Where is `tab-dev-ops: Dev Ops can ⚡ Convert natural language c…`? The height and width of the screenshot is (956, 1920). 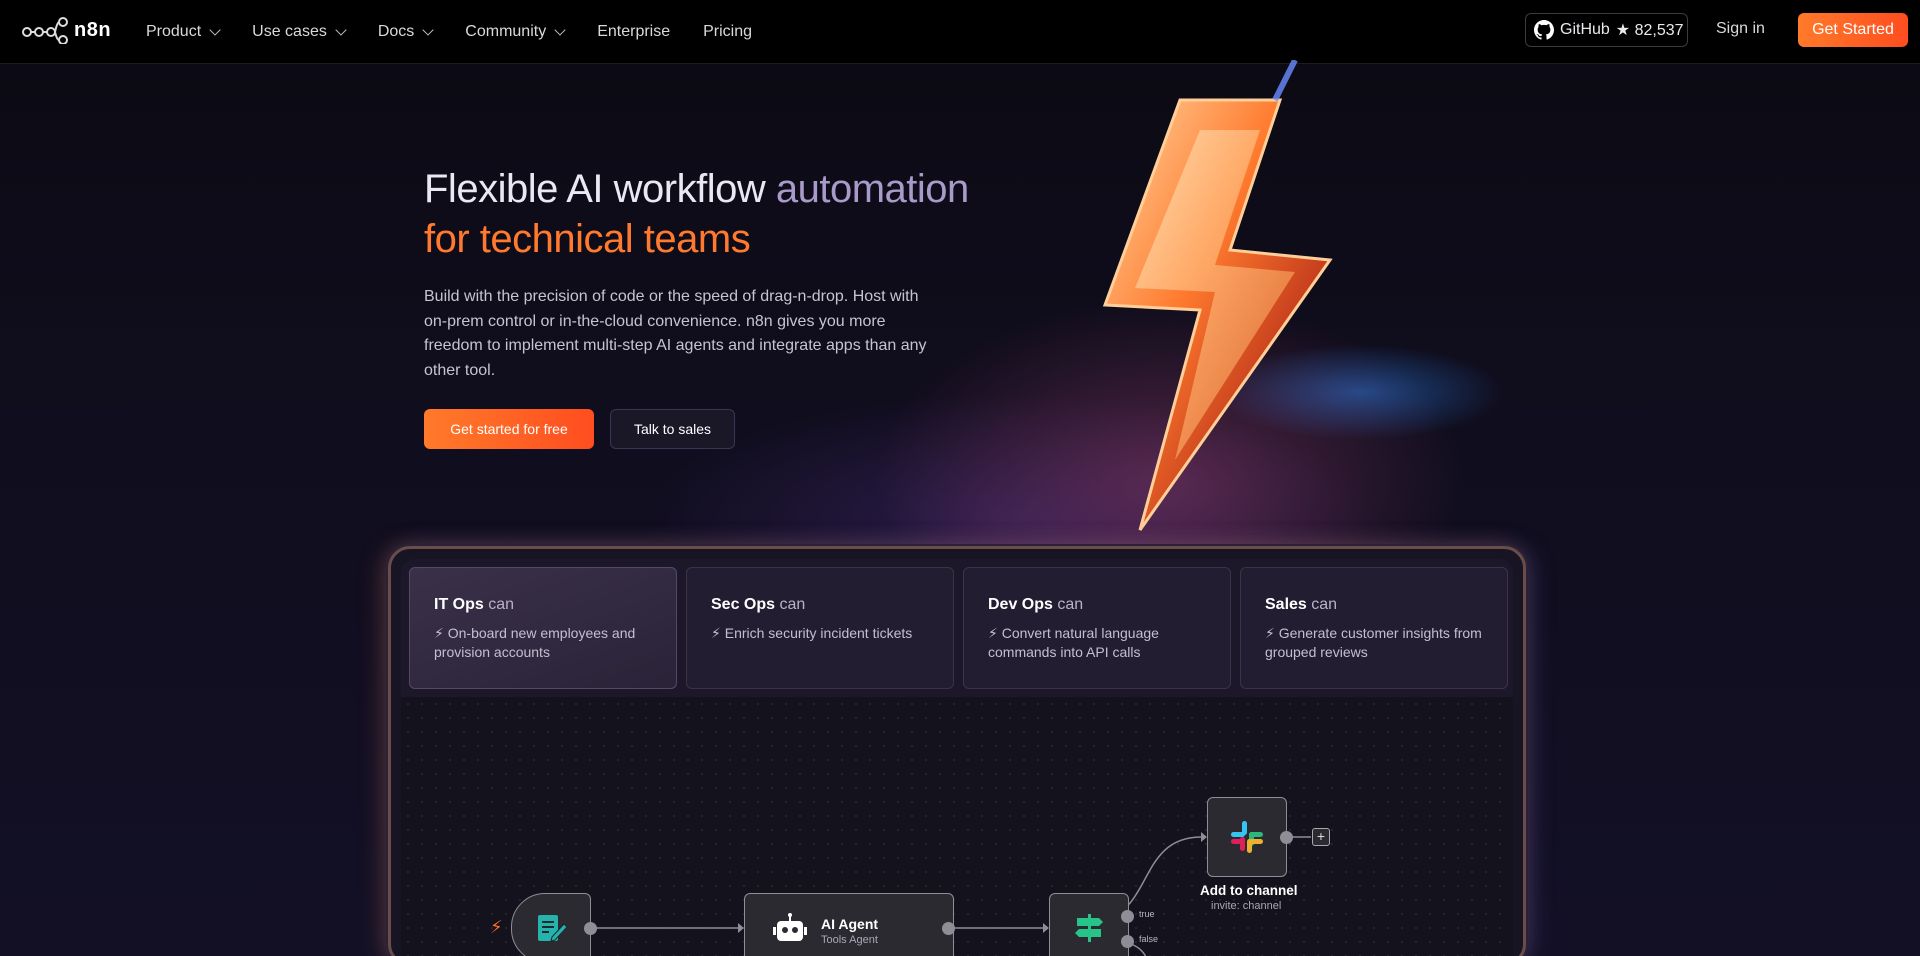 tab-dev-ops: Dev Ops can ⚡ Convert natural language c… is located at coordinates (1097, 628).